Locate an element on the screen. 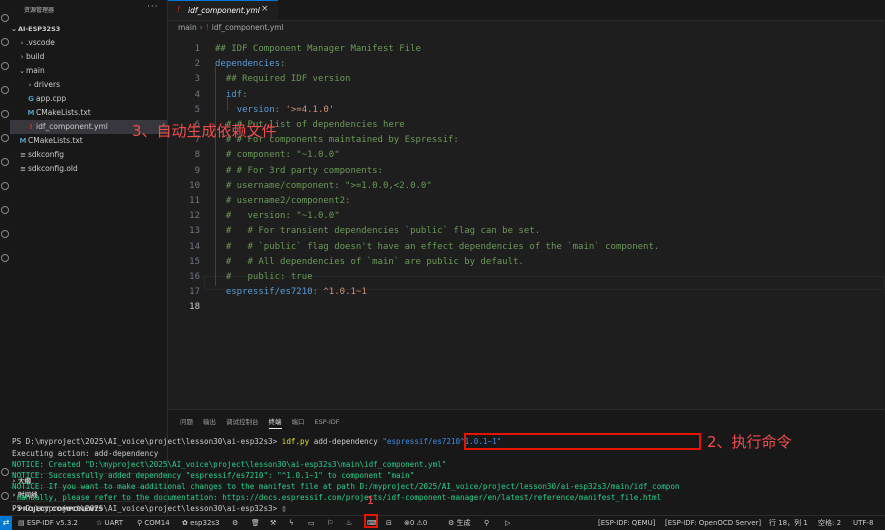  tab-debug-console: 调试控制台 is located at coordinates (242, 422).